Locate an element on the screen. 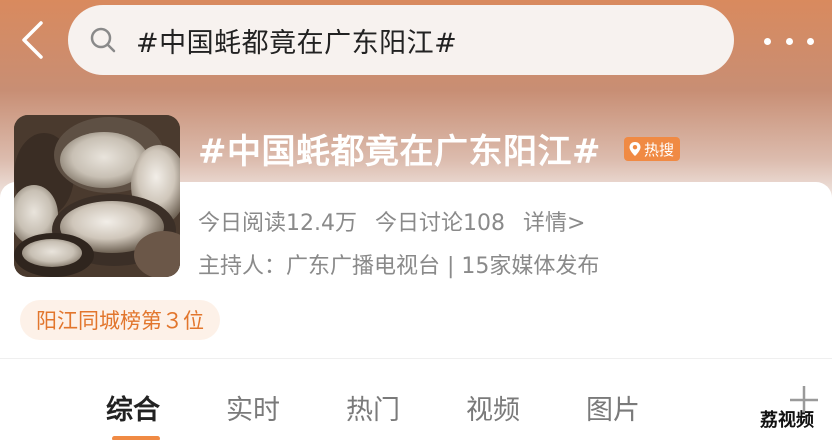  hot-badge-label: 热搜 is located at coordinates (659, 149).